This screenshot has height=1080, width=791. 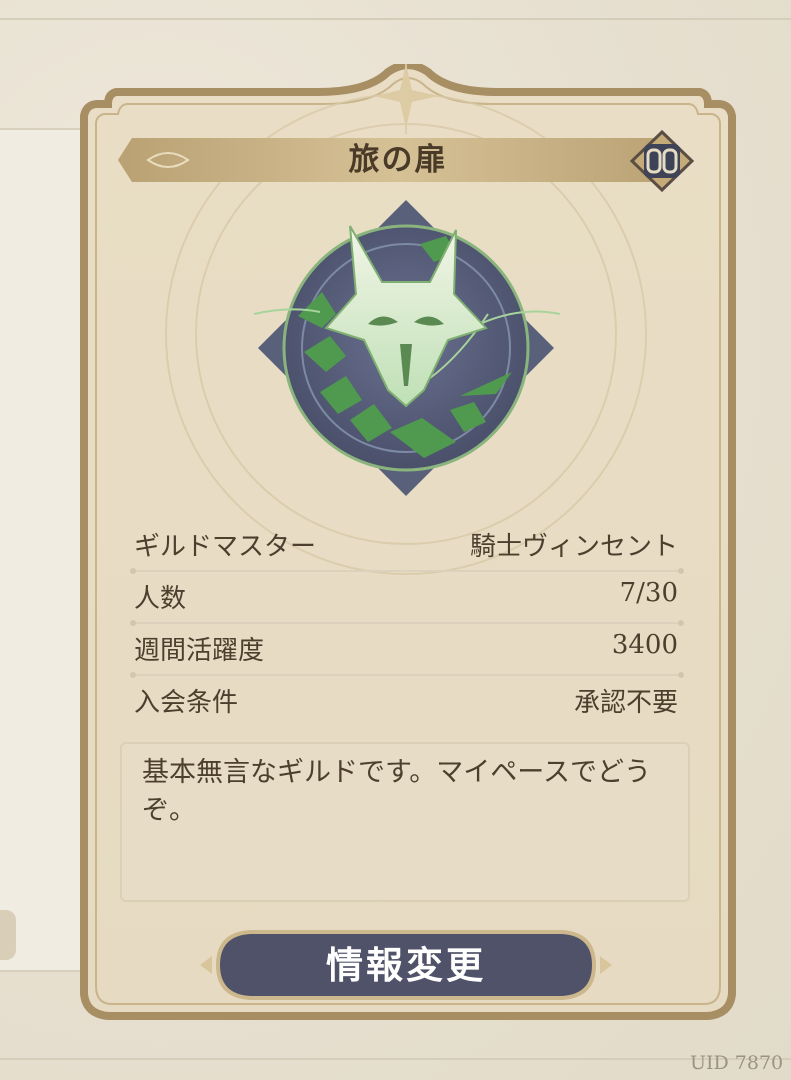 What do you see at coordinates (8, 935) in the screenshot?
I see `side-panel-tab` at bounding box center [8, 935].